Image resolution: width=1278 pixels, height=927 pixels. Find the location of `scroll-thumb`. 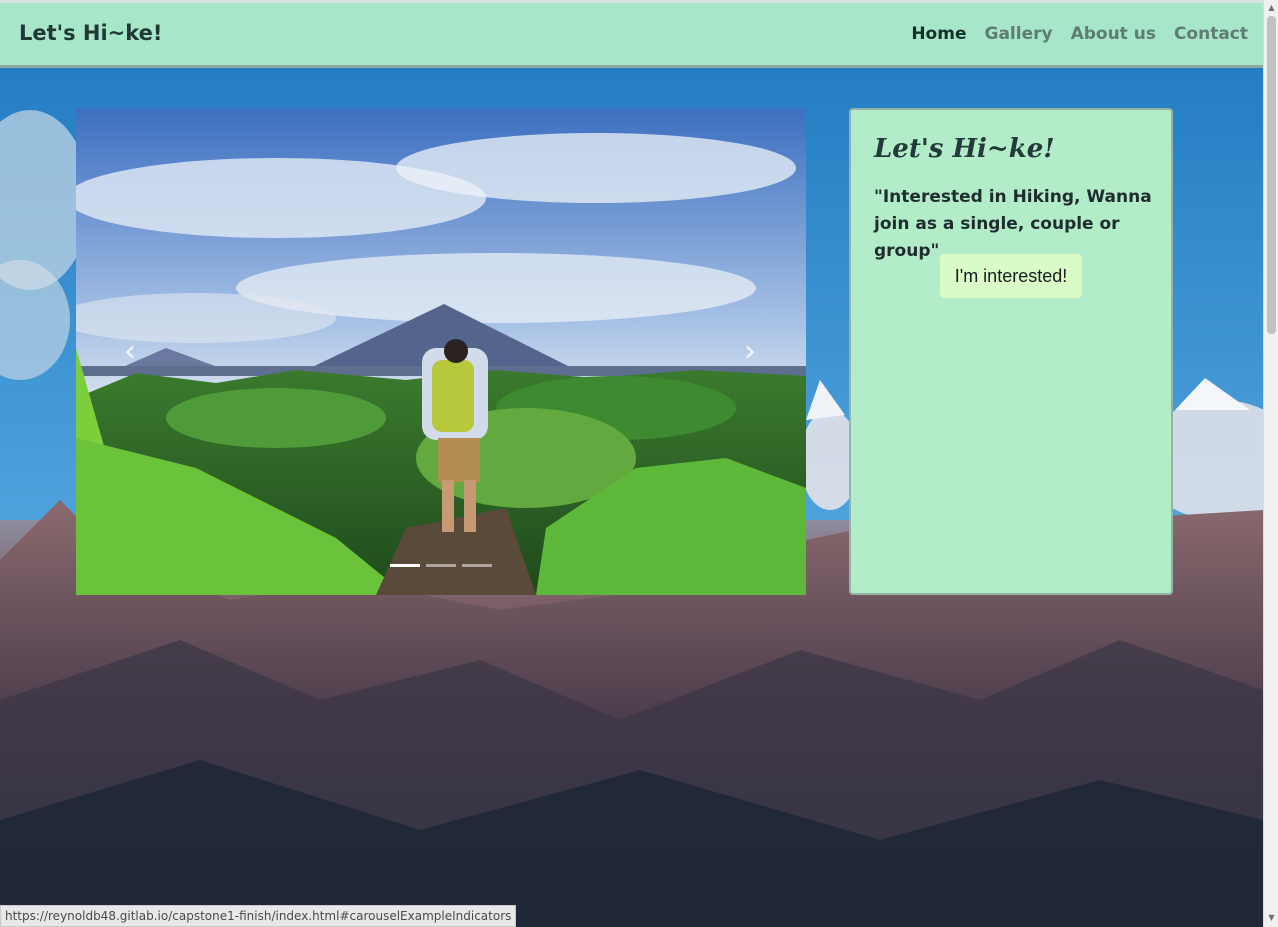

scroll-thumb is located at coordinates (1271, 175).